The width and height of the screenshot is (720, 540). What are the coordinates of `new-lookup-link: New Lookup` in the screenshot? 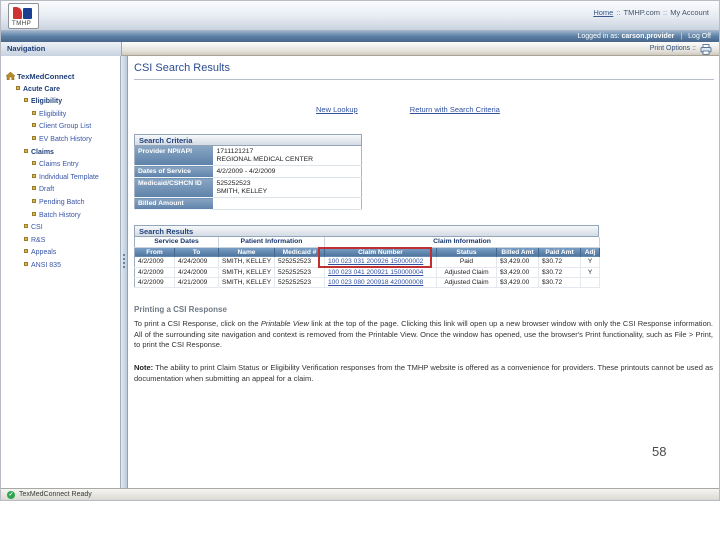 It's located at (337, 109).